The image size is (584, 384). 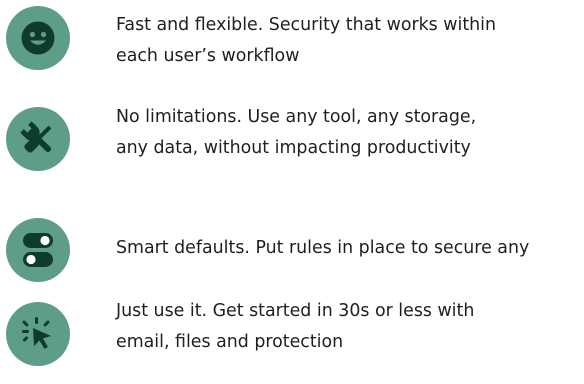 What do you see at coordinates (293, 148) in the screenshot?
I see `feature-line-2: any data, without impacting productivity` at bounding box center [293, 148].